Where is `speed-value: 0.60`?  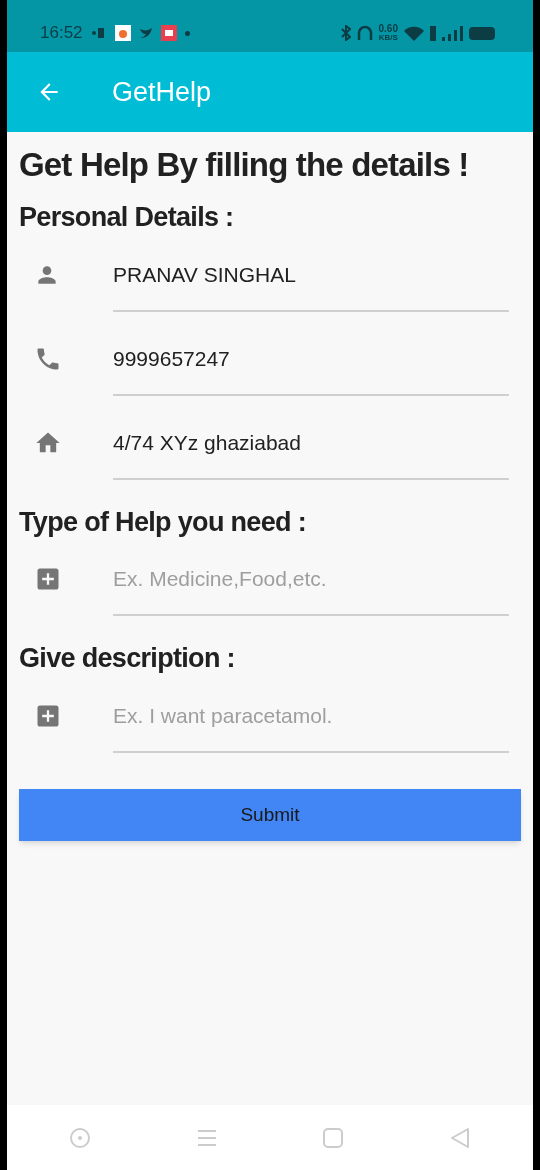 speed-value: 0.60 is located at coordinates (388, 29).